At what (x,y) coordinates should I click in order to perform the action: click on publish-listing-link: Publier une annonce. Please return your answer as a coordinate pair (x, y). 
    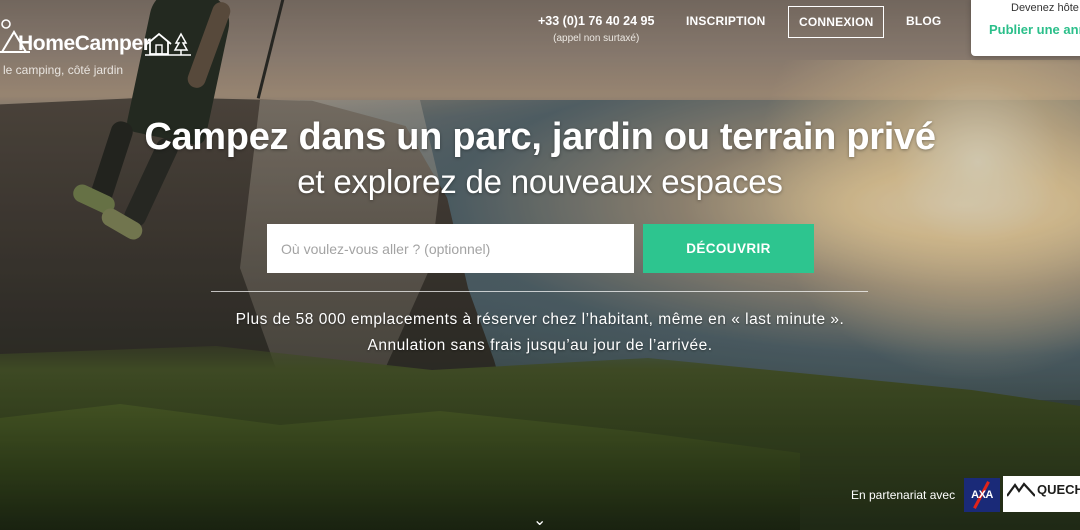
    Looking at the image, I should click on (1034, 29).